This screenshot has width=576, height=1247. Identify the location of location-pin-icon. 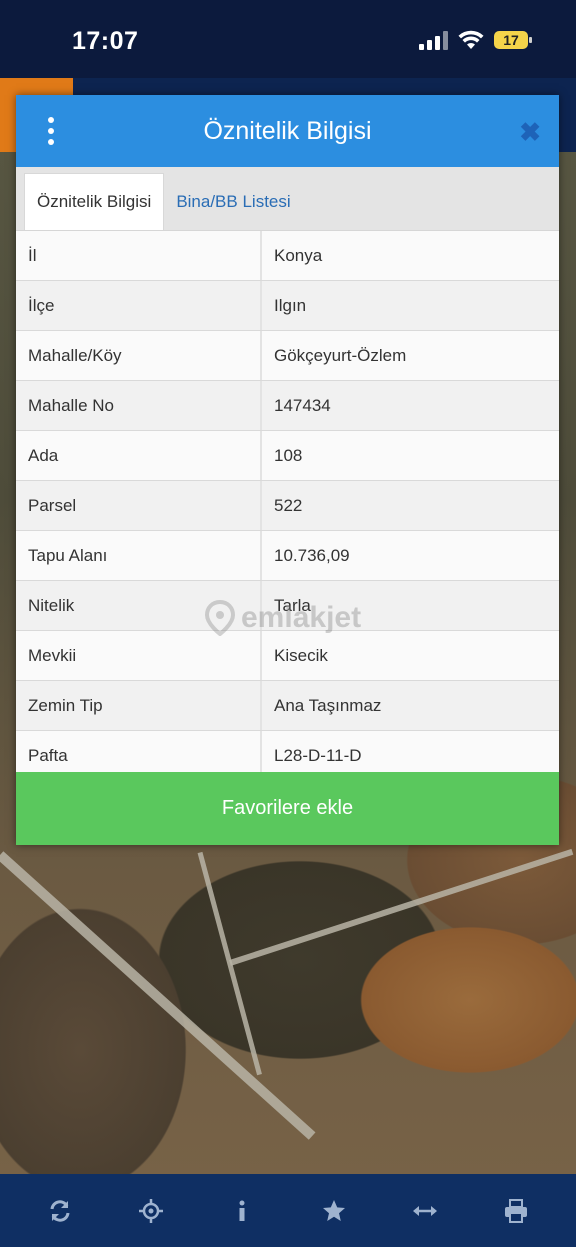
(220, 618).